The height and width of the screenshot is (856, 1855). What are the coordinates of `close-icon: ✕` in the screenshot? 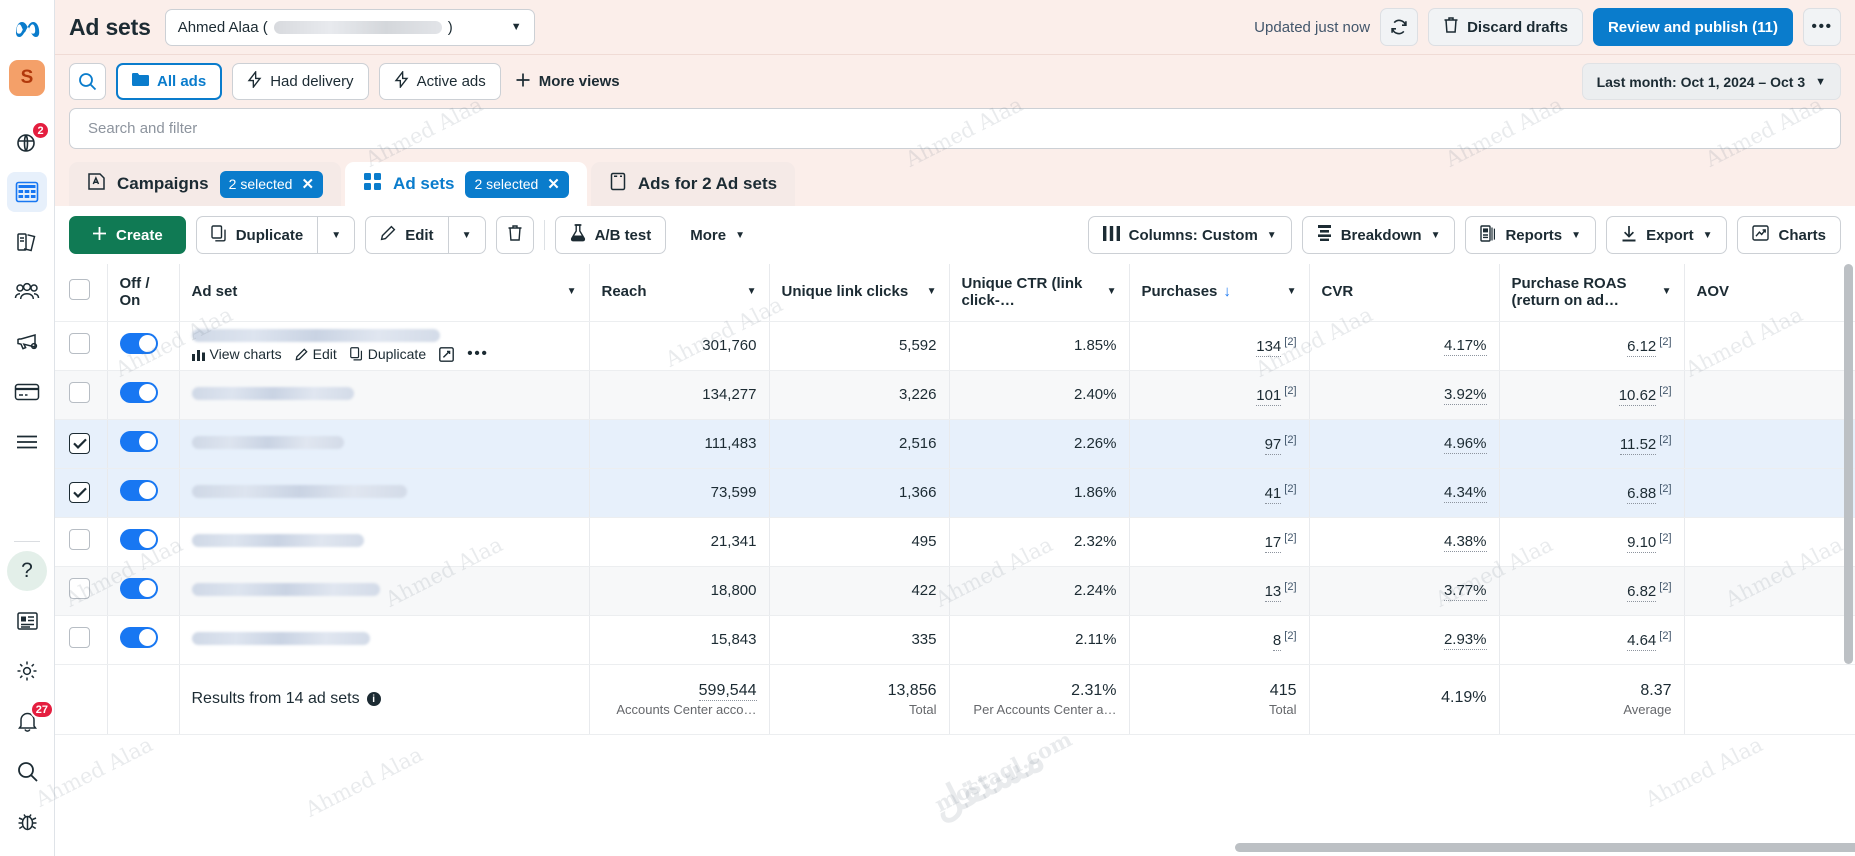 It's located at (307, 184).